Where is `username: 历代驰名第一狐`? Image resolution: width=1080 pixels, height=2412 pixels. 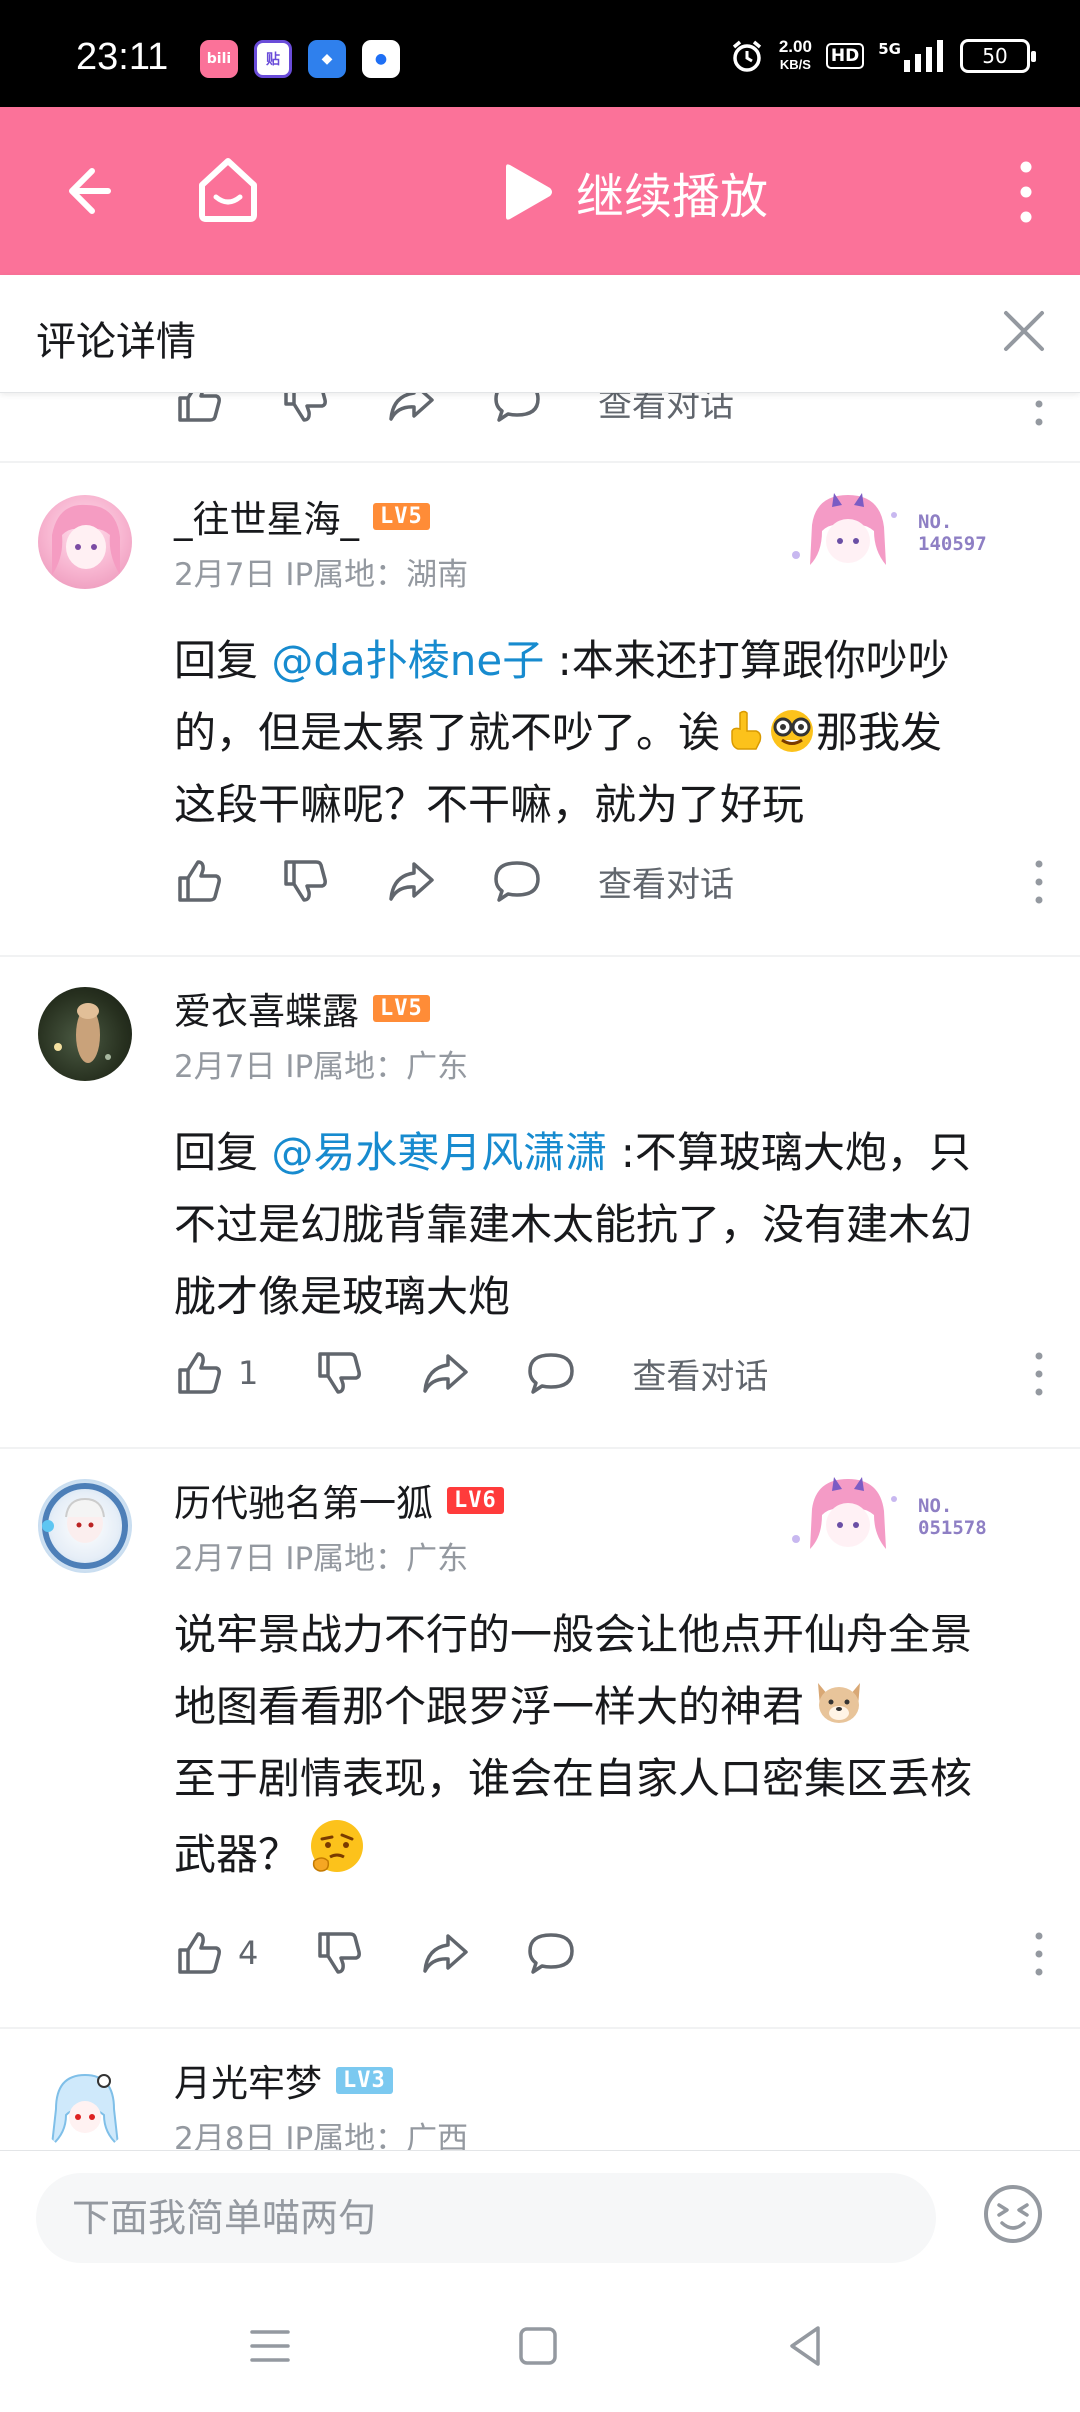 username: 历代驰名第一狐 is located at coordinates (303, 1500).